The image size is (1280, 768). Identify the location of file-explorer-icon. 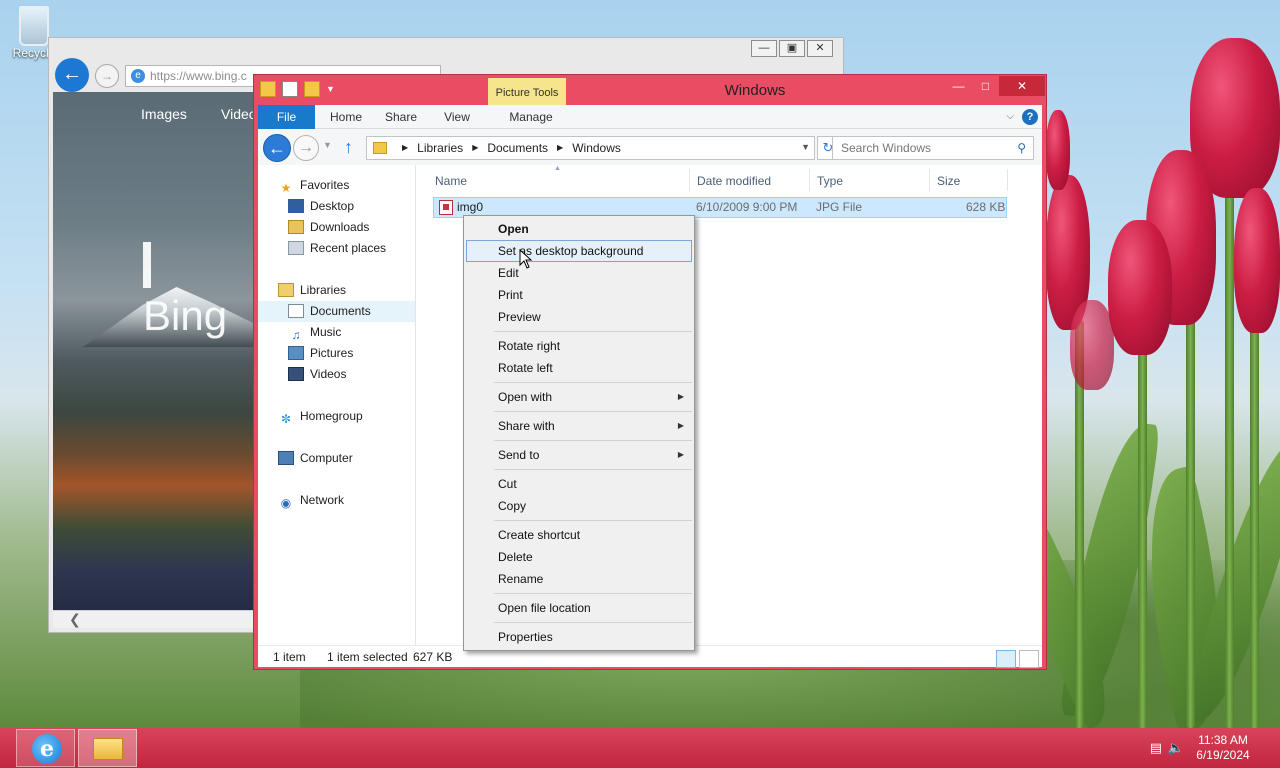
(108, 749).